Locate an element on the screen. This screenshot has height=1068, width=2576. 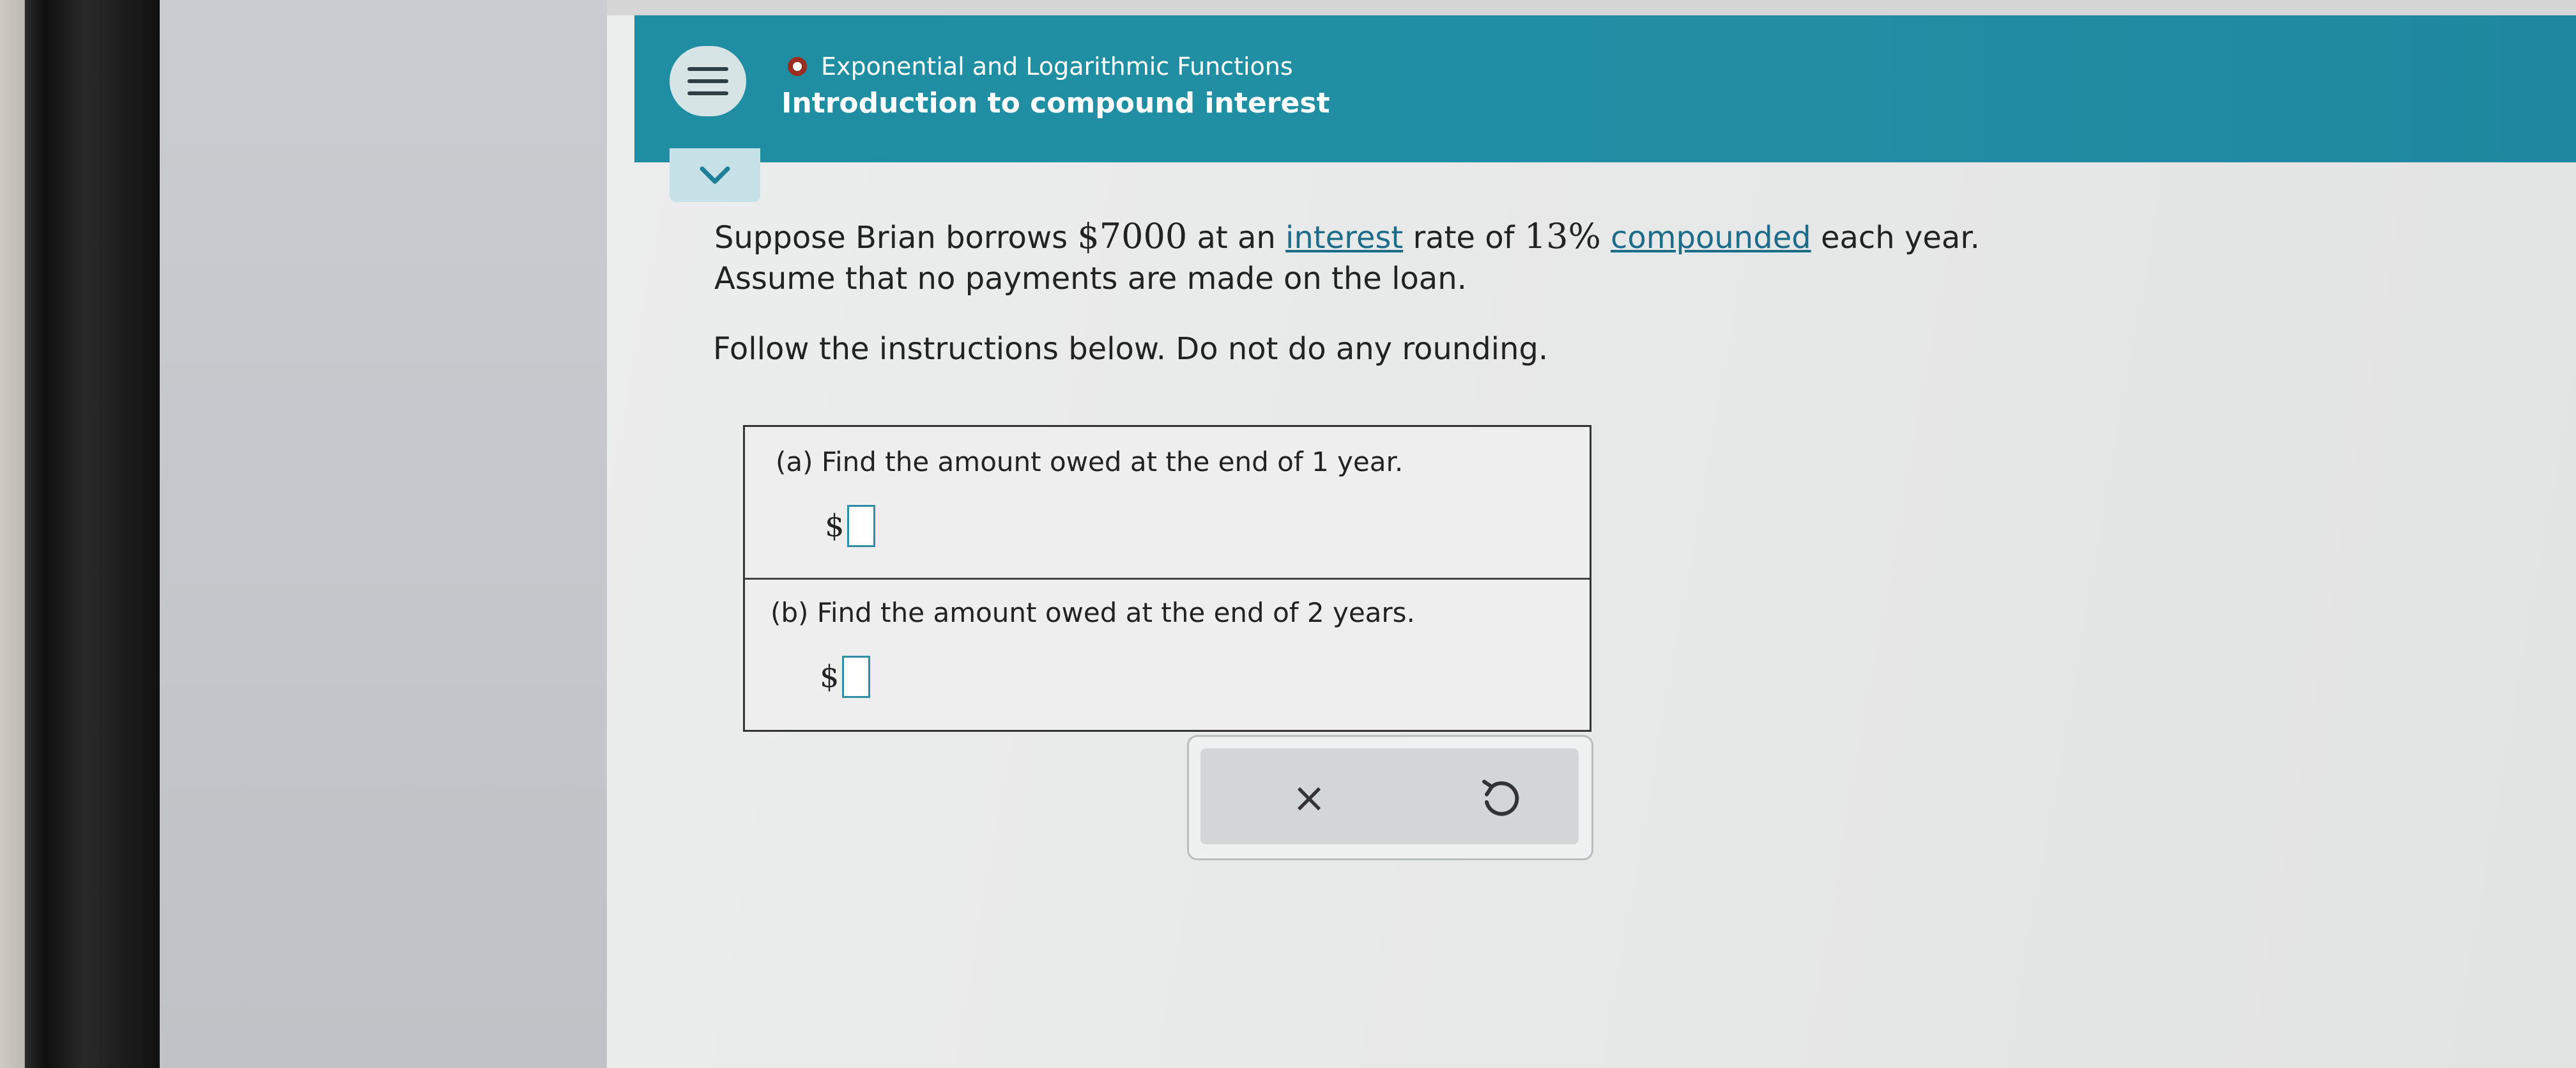
action-buttons: × is located at coordinates (1389, 796).